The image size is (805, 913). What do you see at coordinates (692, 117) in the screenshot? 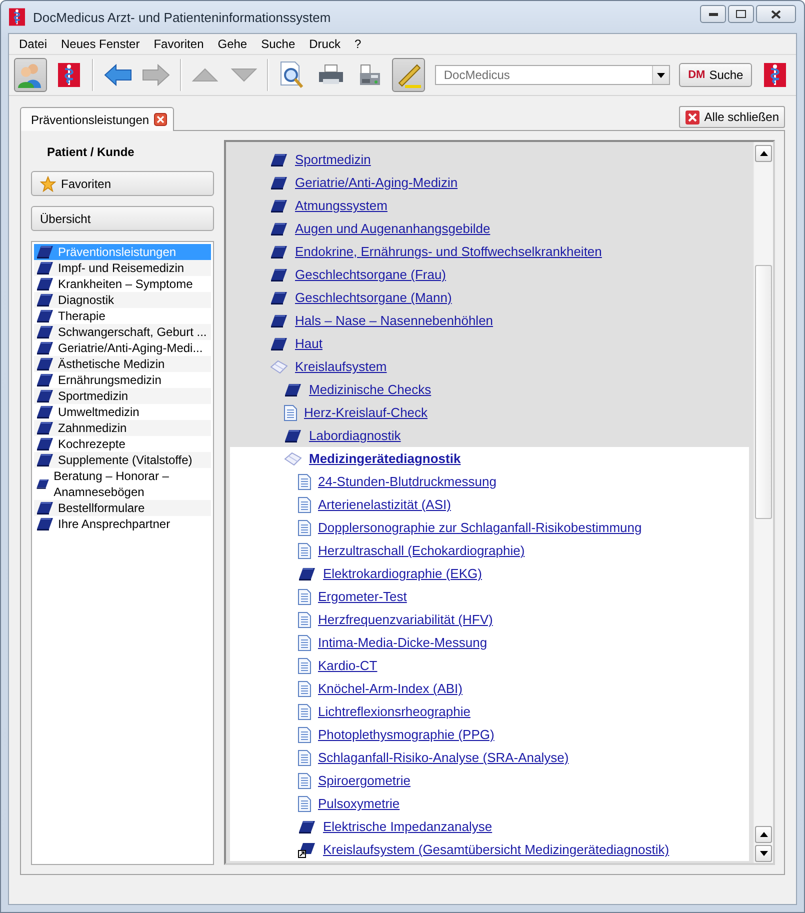
I see `close-icon` at bounding box center [692, 117].